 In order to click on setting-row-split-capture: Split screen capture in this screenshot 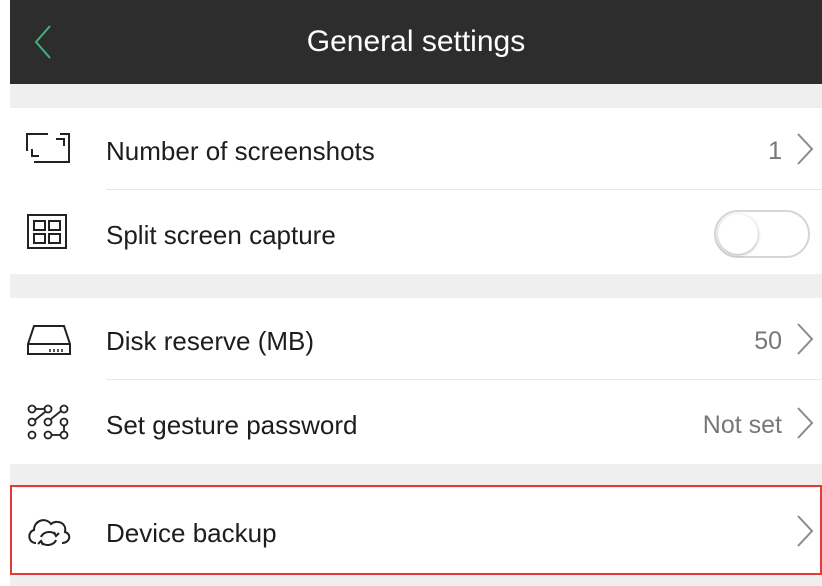, I will do `click(416, 232)`.